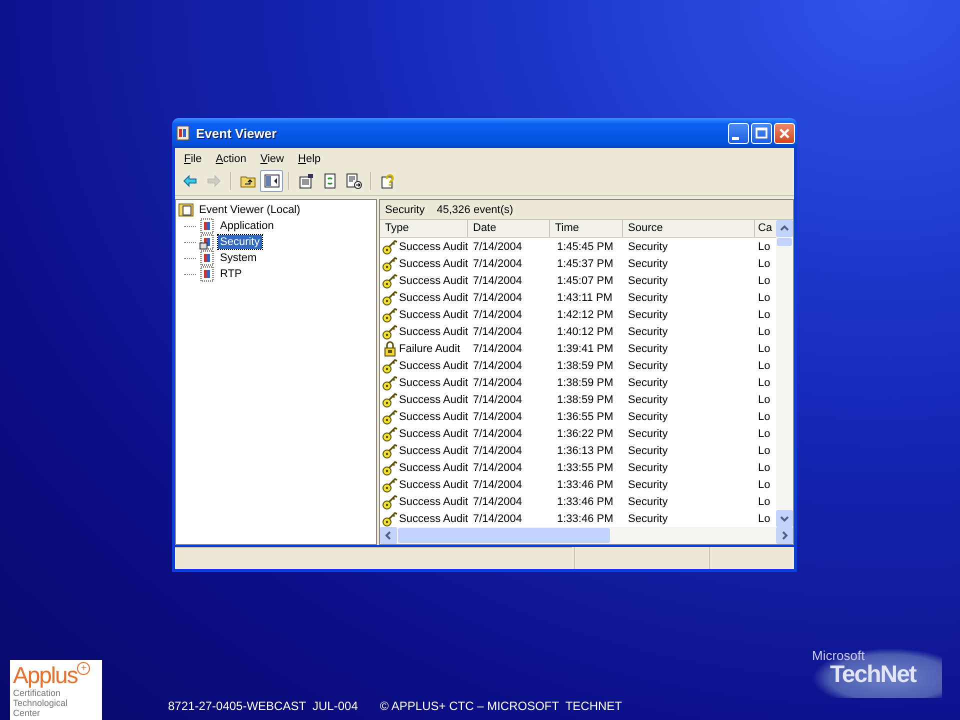  Describe the element at coordinates (240, 242) in the screenshot. I see `tree-item: Security` at that location.